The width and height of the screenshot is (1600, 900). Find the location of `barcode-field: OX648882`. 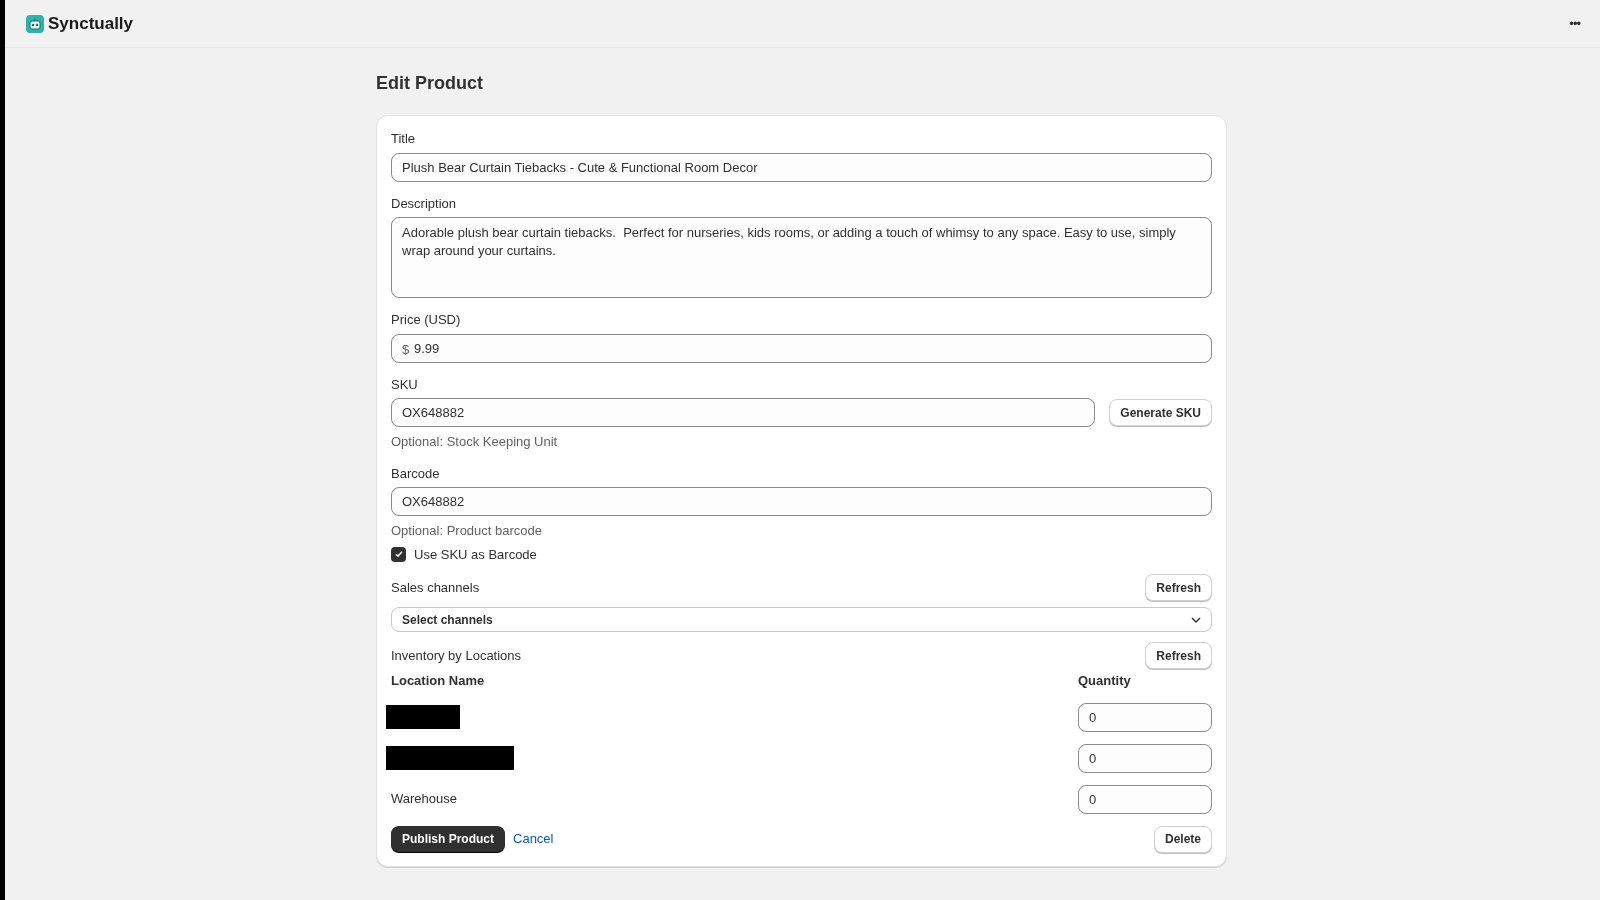

barcode-field: OX648882 is located at coordinates (801, 501).